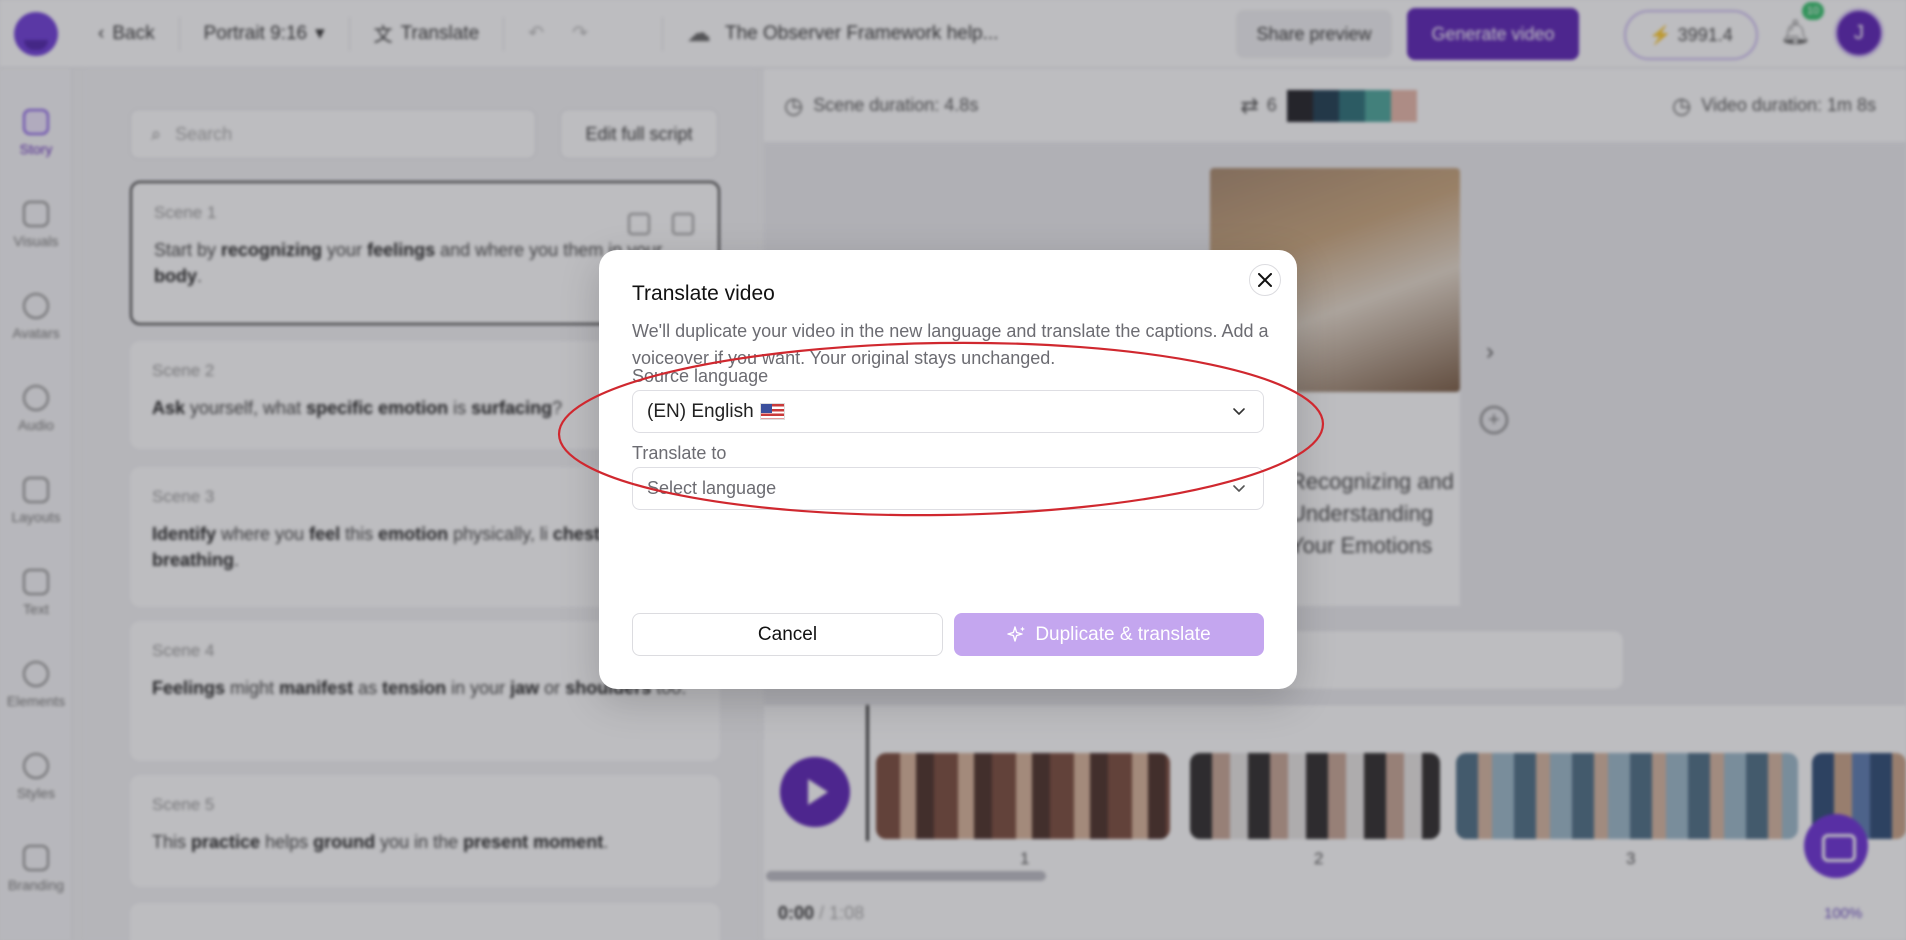 The height and width of the screenshot is (940, 1906). Describe the element at coordinates (787, 634) in the screenshot. I see `cancel-button: Cancel` at that location.